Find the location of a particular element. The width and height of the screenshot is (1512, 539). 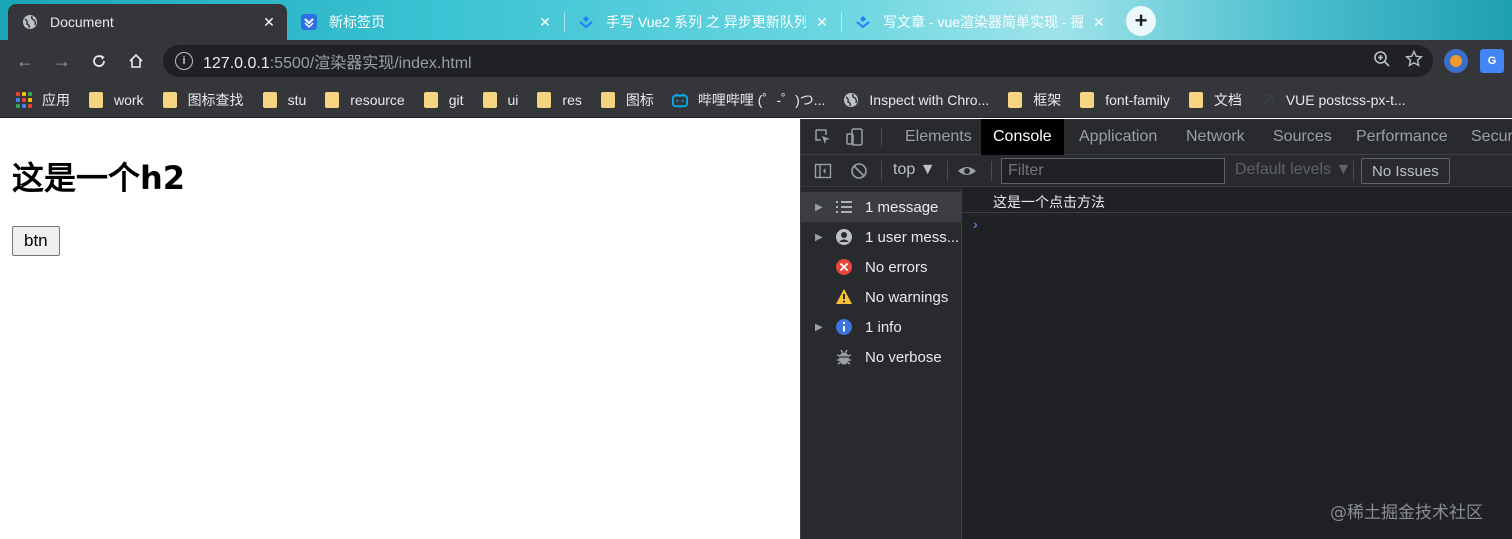

translate-icon: G is located at coordinates (1492, 61).